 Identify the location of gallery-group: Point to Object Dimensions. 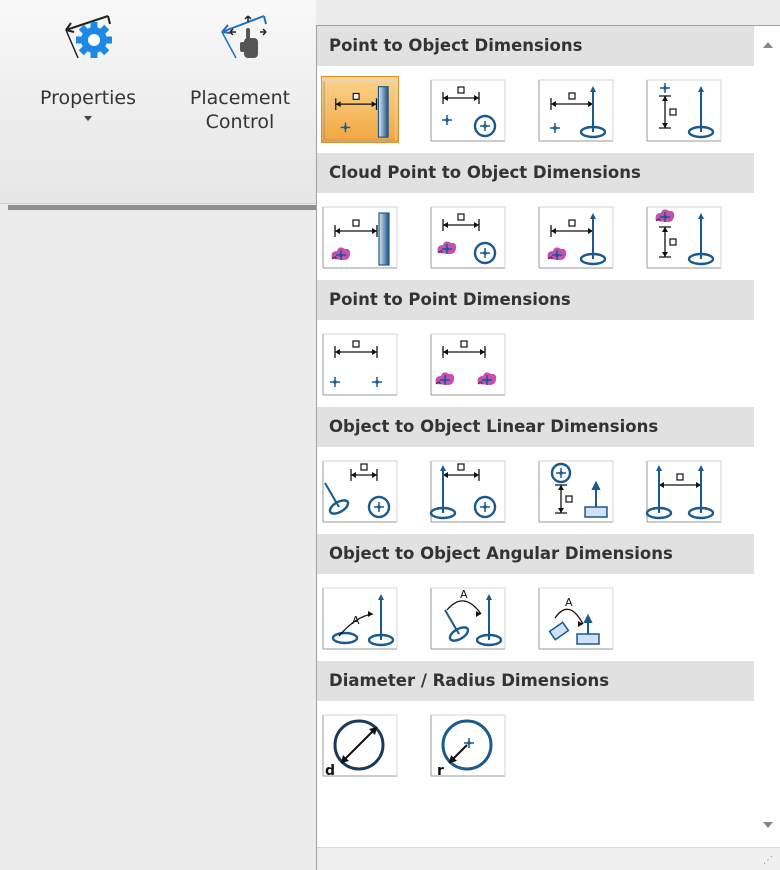
(535, 89).